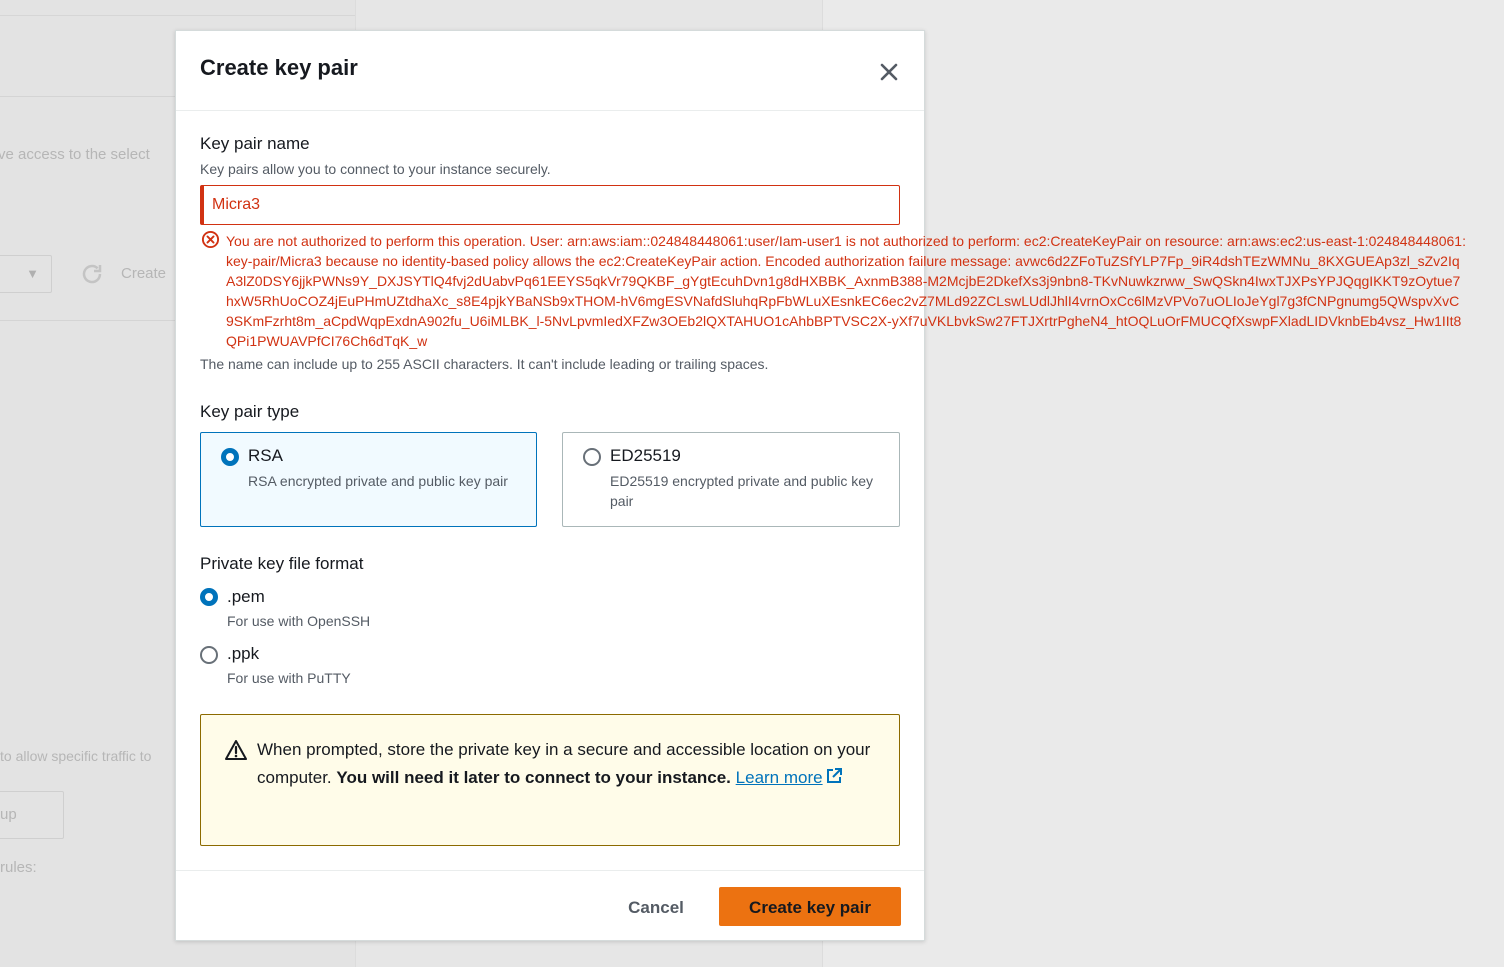 This screenshot has width=1504, height=967. Describe the element at coordinates (76, 756) in the screenshot. I see `background-text-traffic: to allow specific traffic to` at that location.